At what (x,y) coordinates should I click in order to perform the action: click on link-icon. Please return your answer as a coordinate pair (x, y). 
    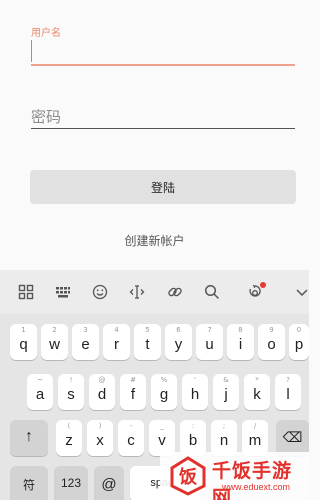
    Looking at the image, I should click on (175, 292).